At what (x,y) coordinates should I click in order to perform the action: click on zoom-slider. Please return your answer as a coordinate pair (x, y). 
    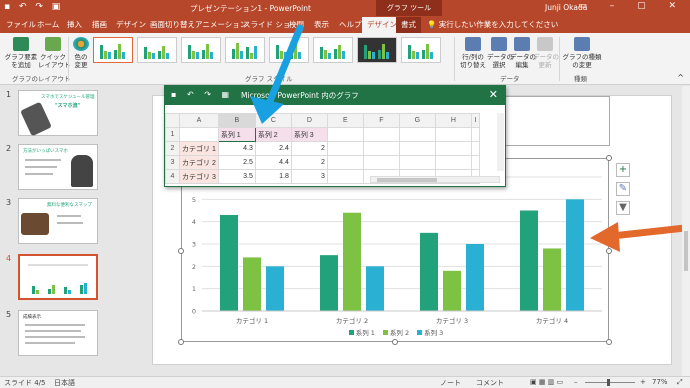
    Looking at the image, I should click on (610, 382).